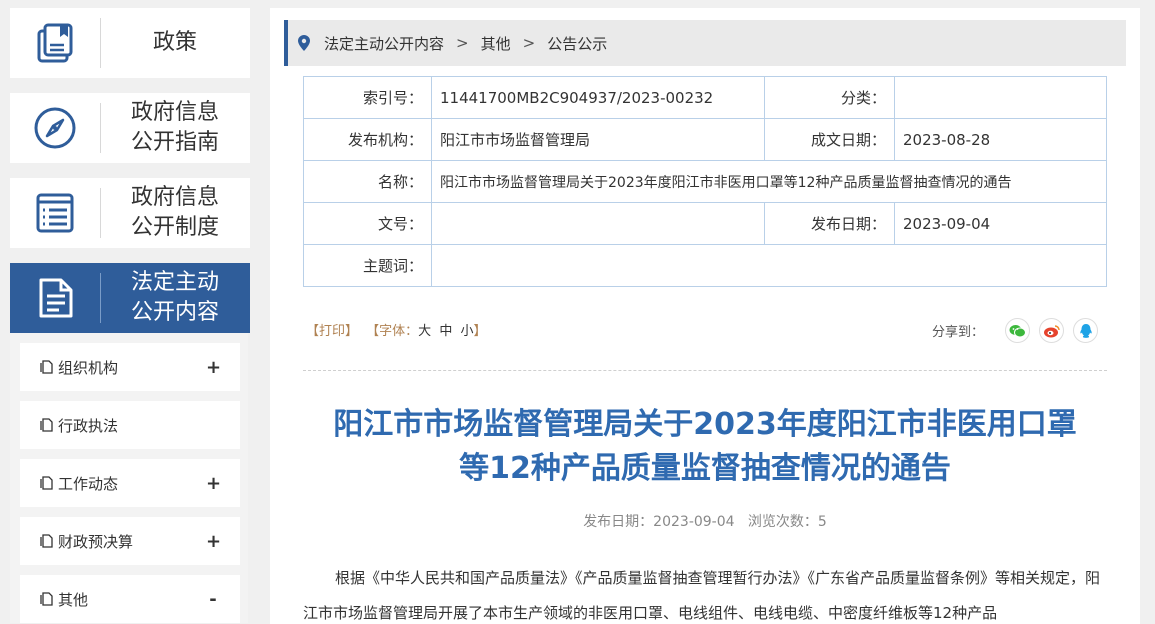  Describe the element at coordinates (705, 468) in the screenshot. I see `title-line: 等12种产品质量监督抽查情况的通告` at that location.